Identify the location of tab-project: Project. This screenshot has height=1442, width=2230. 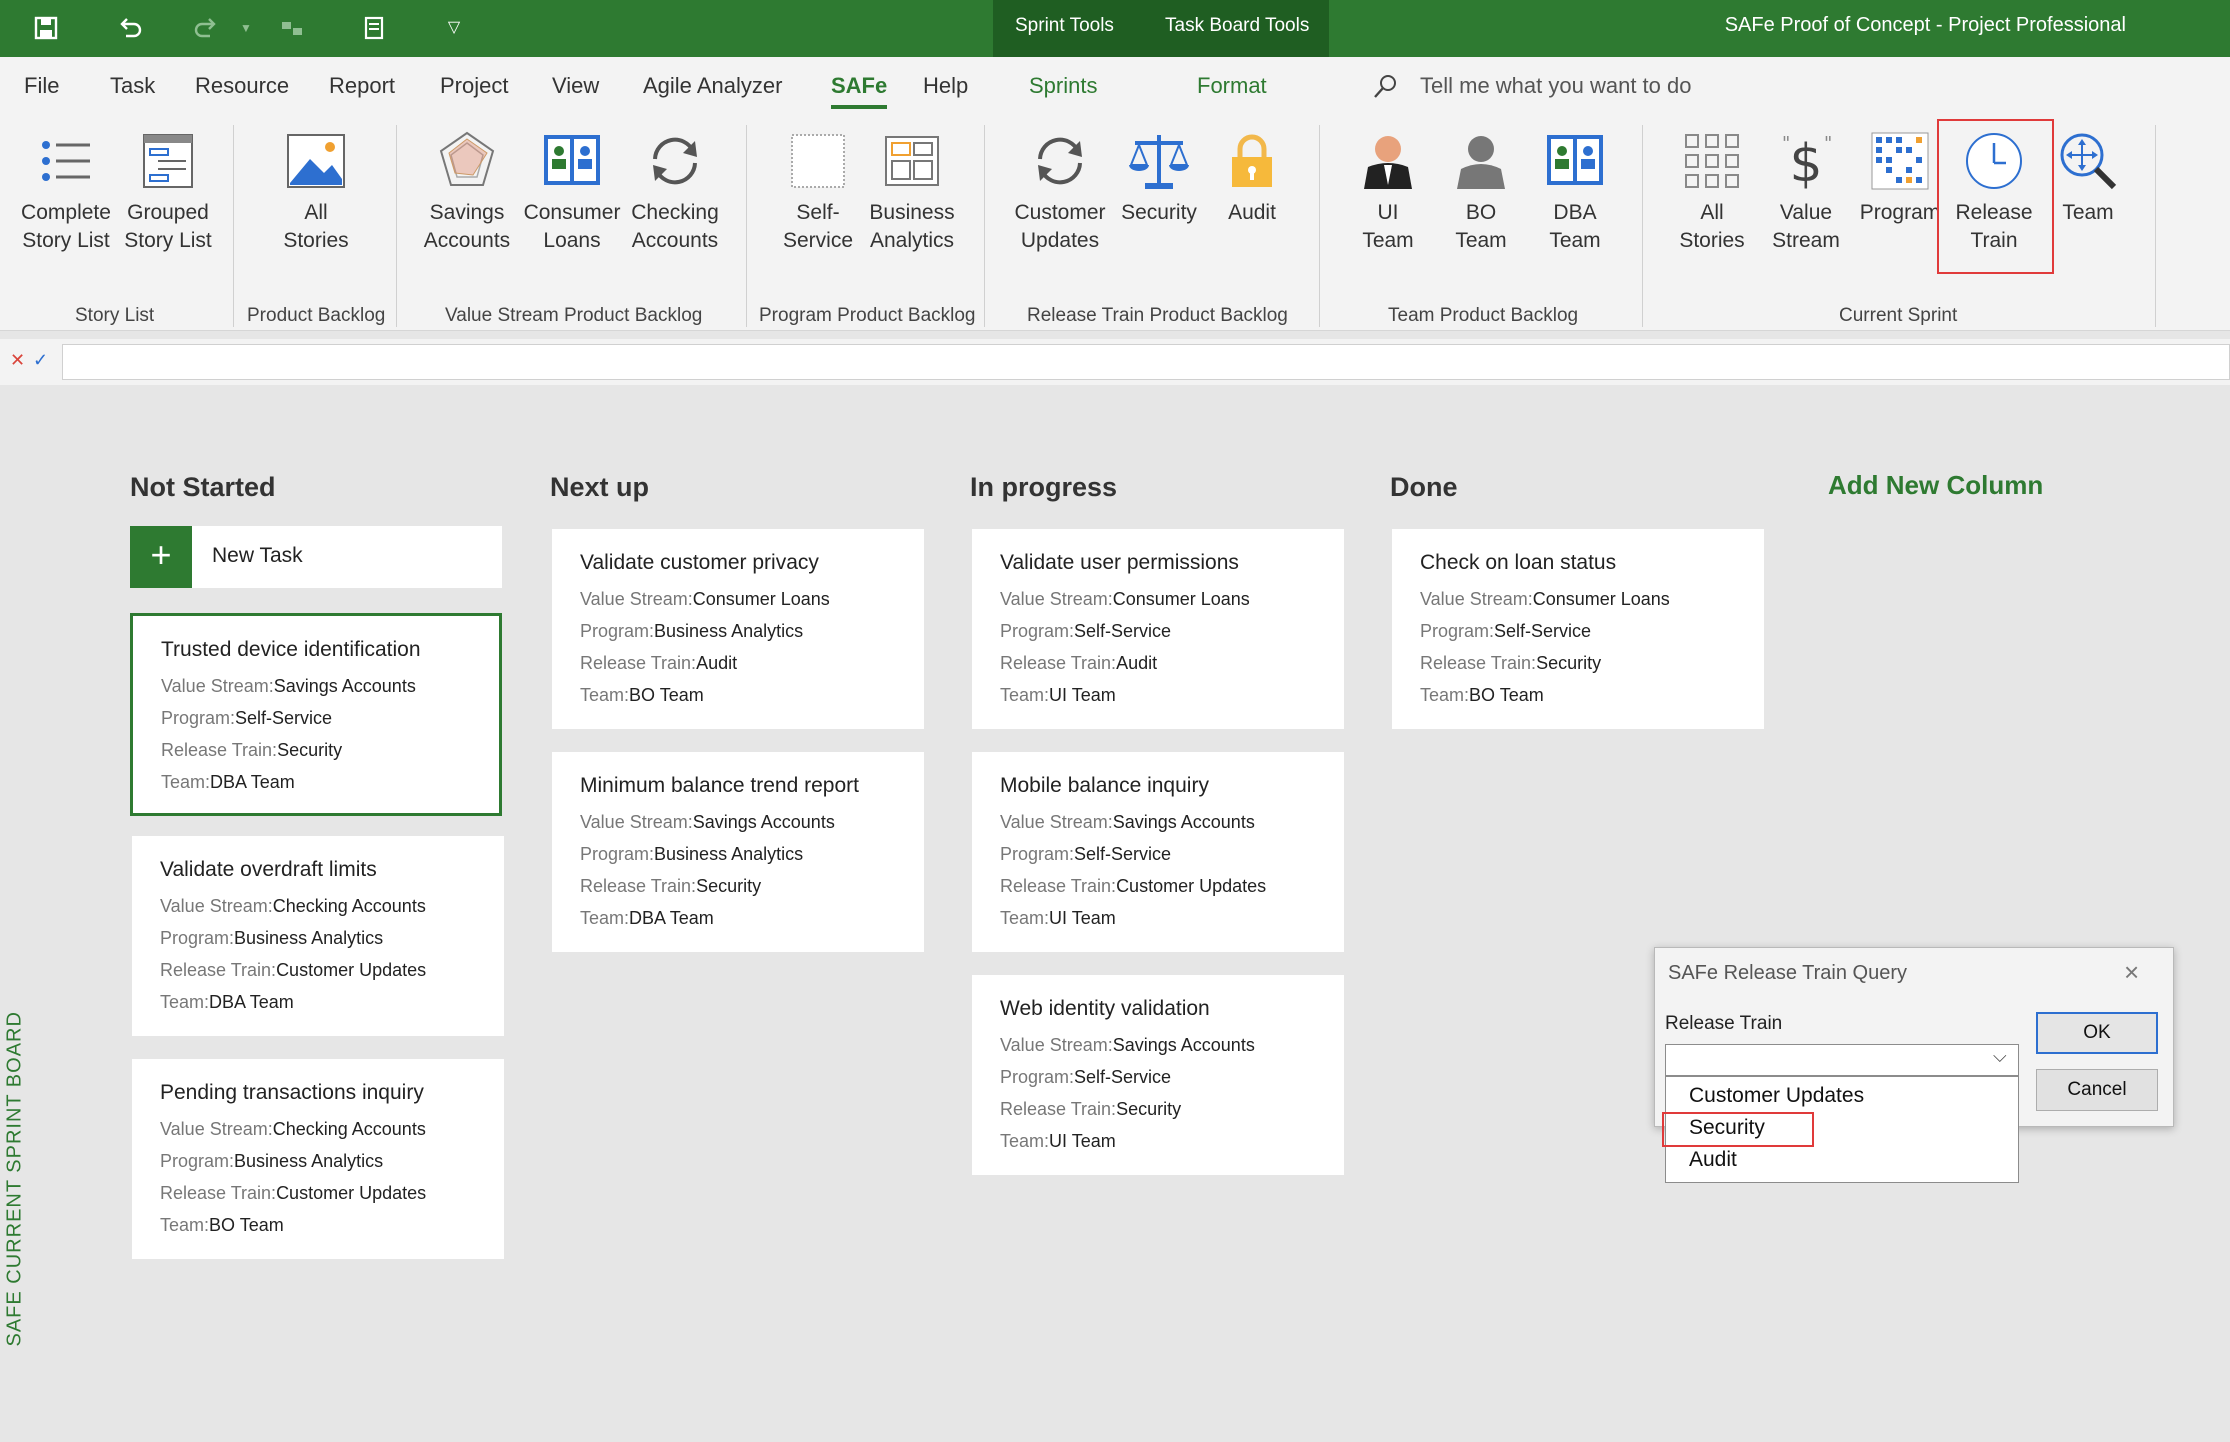
(474, 86).